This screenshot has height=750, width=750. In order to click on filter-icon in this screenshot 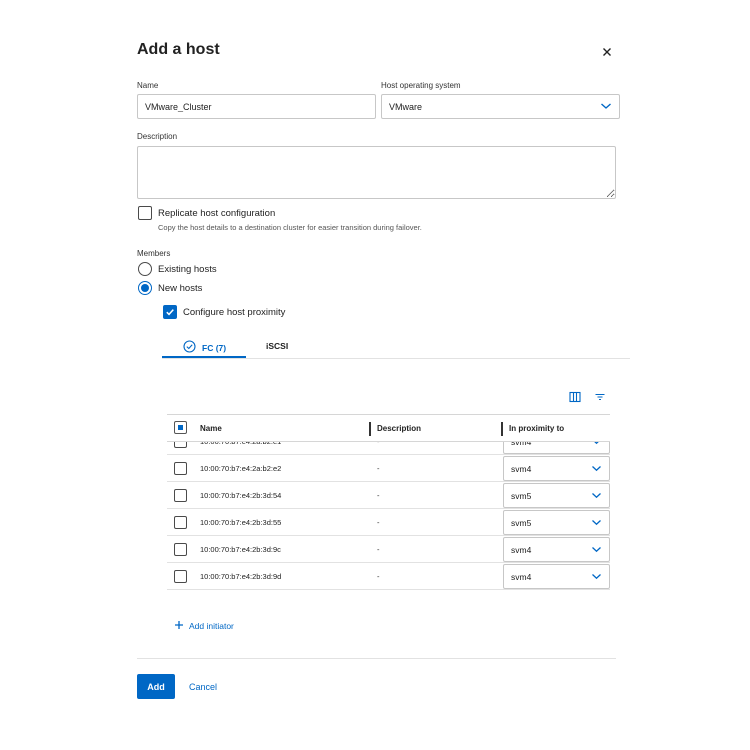, I will do `click(600, 397)`.